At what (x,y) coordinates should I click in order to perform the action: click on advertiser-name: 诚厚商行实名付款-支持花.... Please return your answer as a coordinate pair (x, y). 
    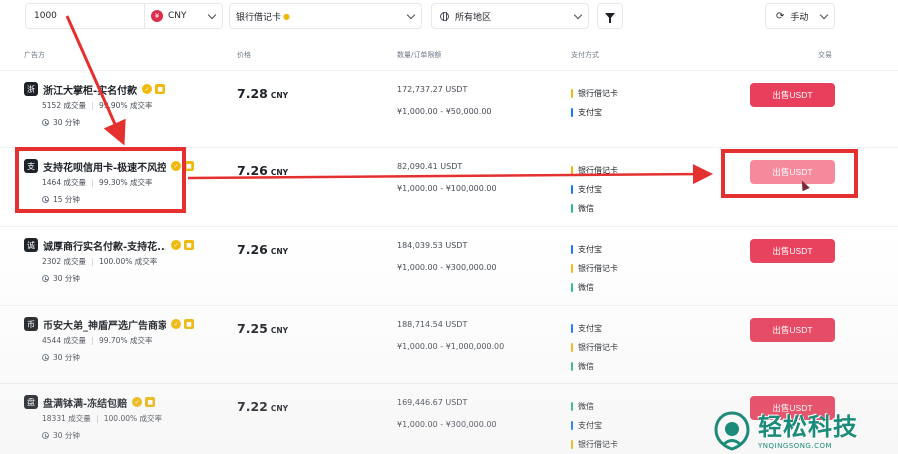
    Looking at the image, I should click on (104, 245).